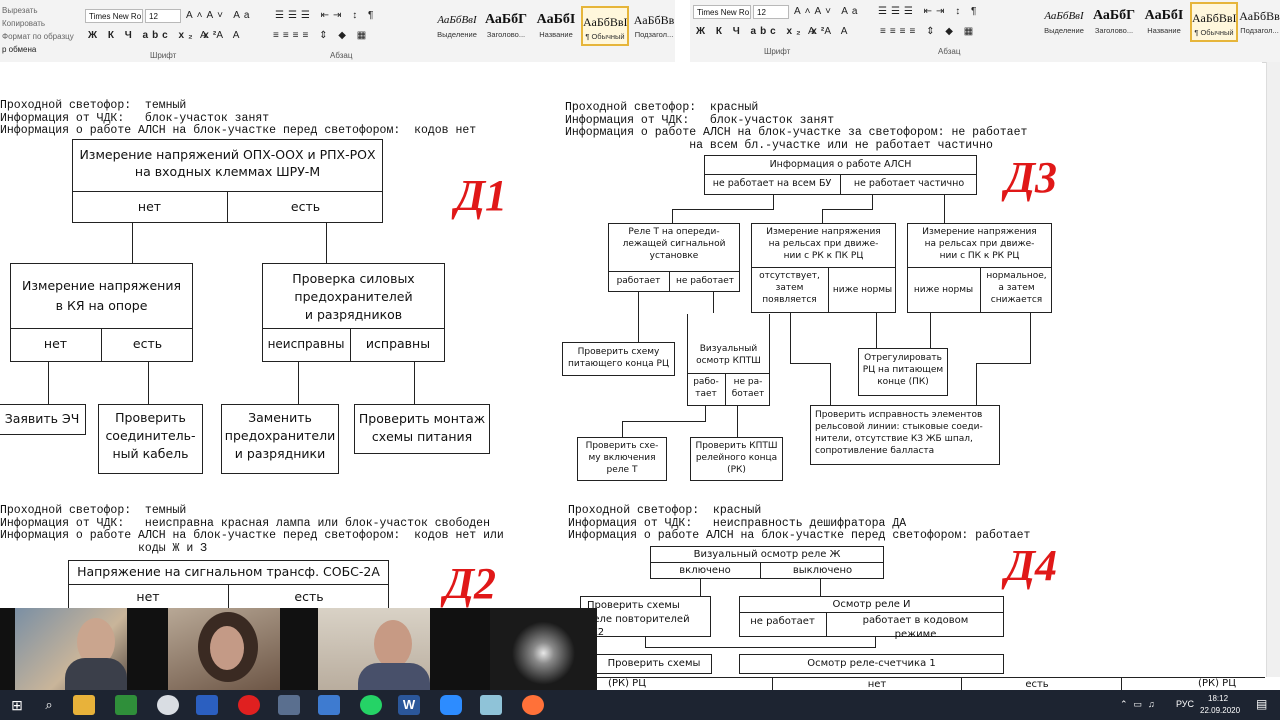 Image resolution: width=1280 pixels, height=720 pixels. Describe the element at coordinates (409, 705) in the screenshot. I see `word-icon: W` at that location.